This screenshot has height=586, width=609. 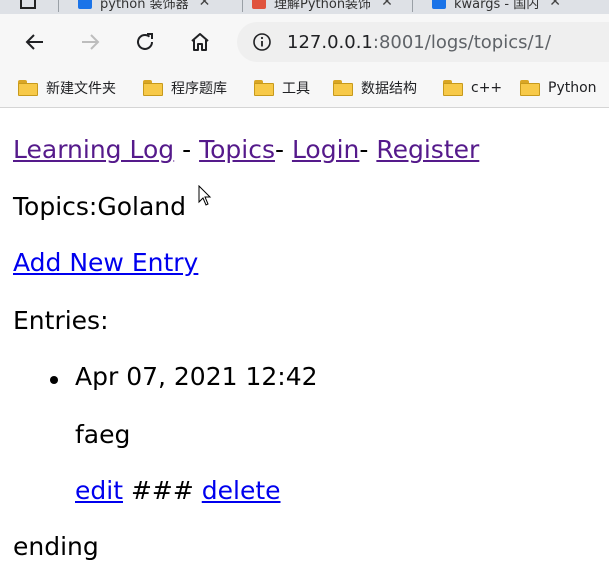 What do you see at coordinates (205, 195) in the screenshot?
I see `mouse-cursor-icon` at bounding box center [205, 195].